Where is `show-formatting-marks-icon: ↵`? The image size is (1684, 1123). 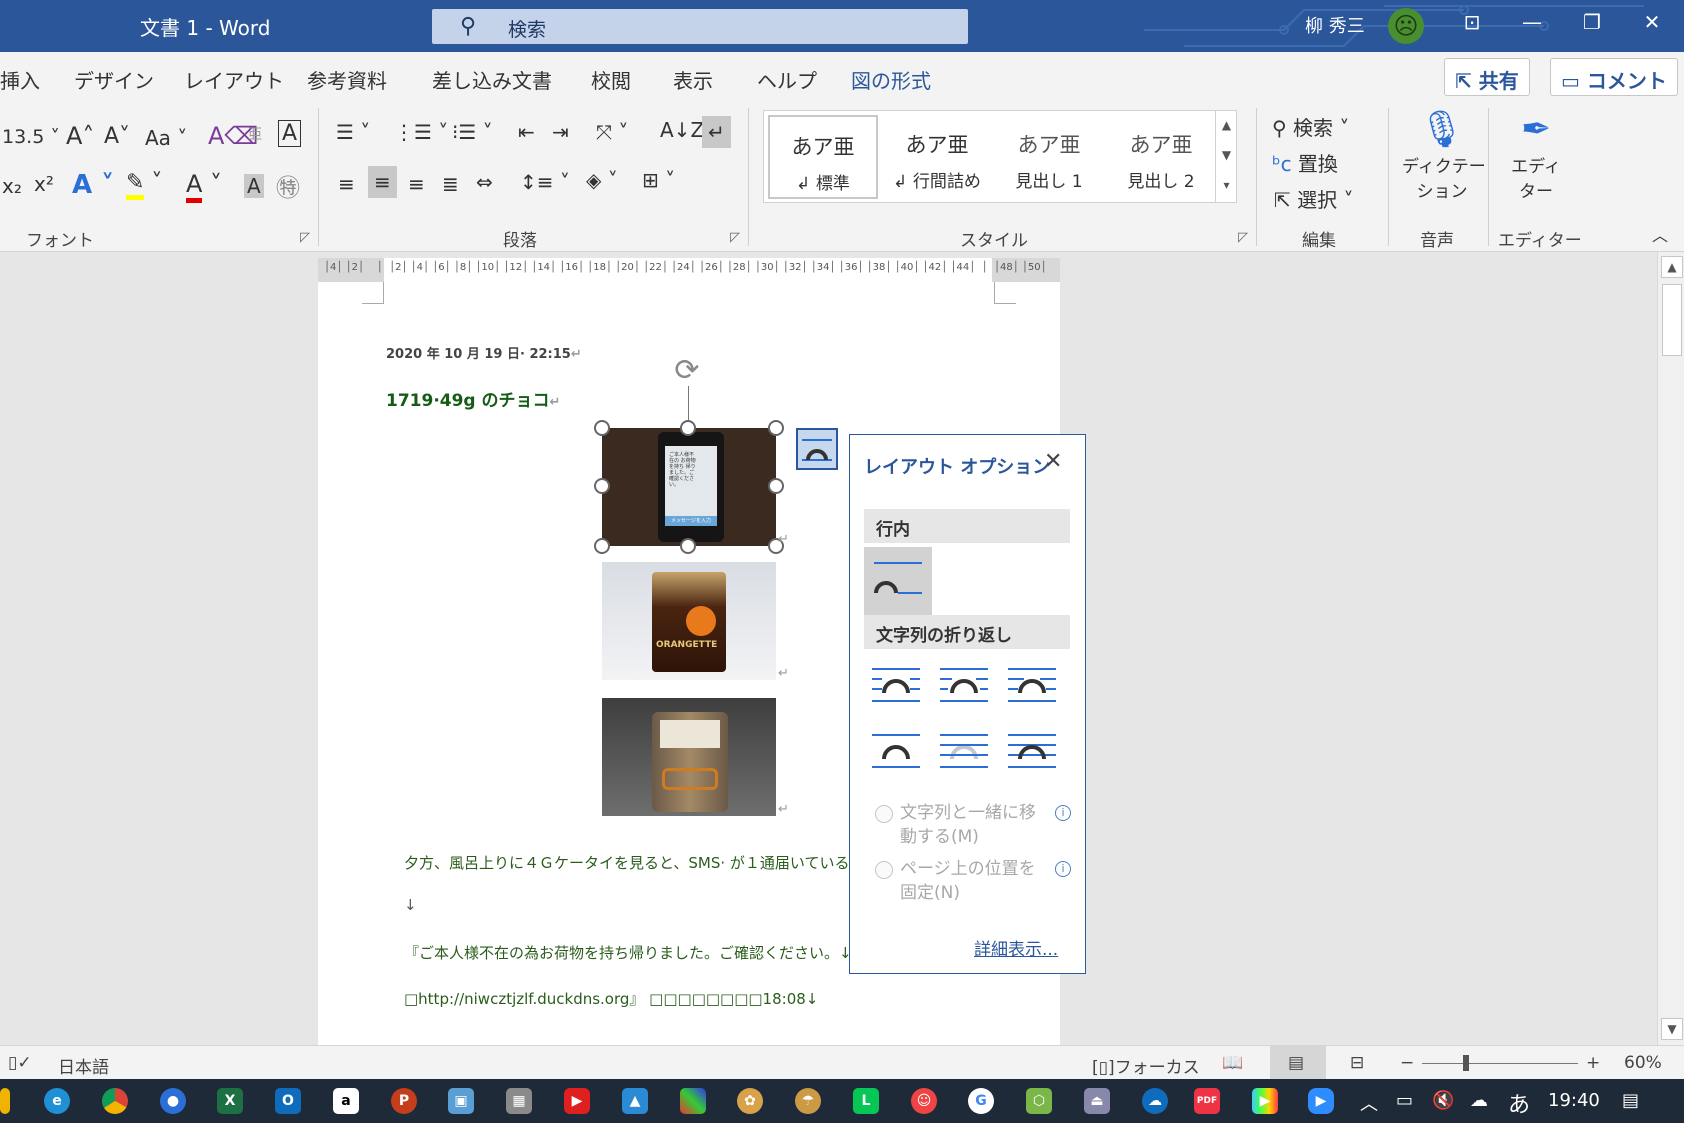 show-formatting-marks-icon: ↵ is located at coordinates (716, 132).